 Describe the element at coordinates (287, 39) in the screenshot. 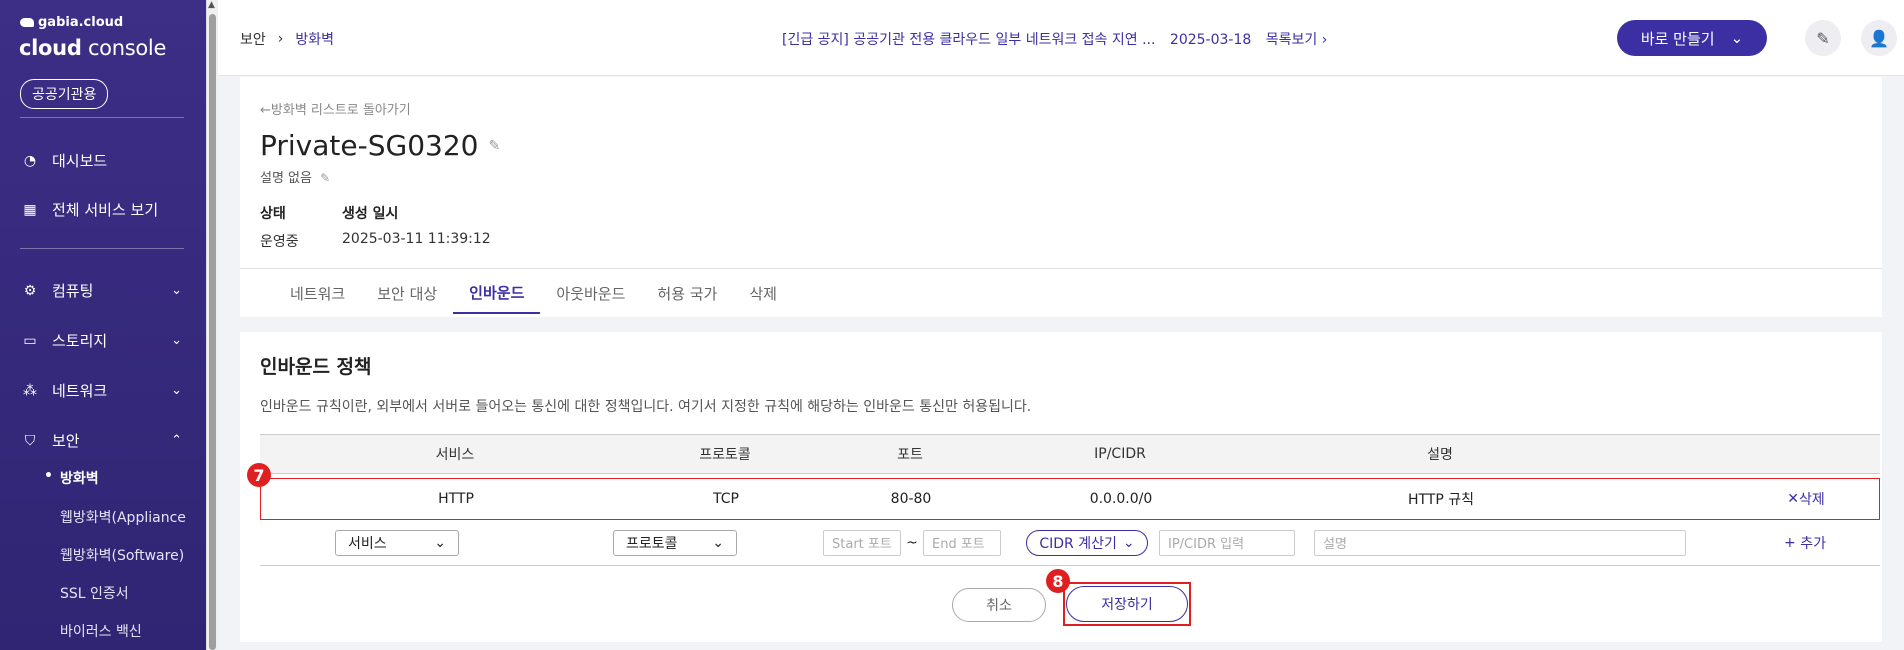

I see `breadcrumb: 보안 › 방화벽` at that location.